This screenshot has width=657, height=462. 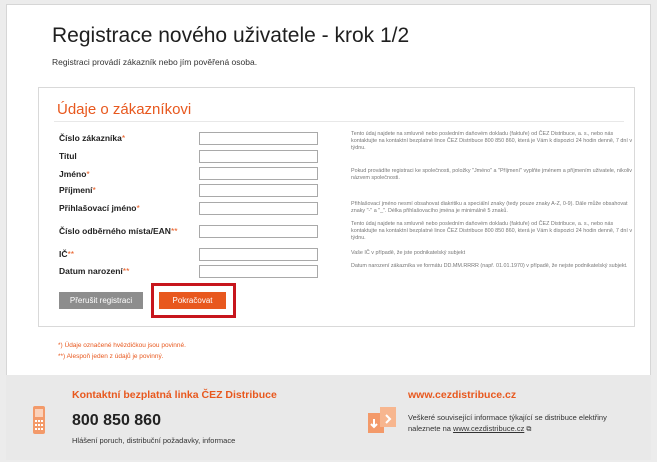 I want to click on title-input, so click(x=258, y=156).